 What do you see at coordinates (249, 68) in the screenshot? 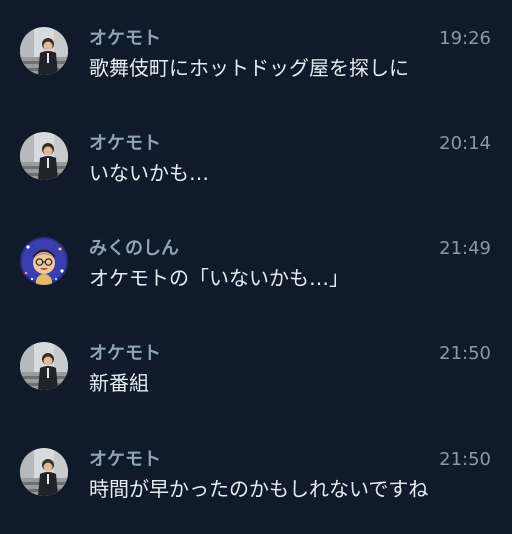
I see `message-text: 歌舞伎町にホットドッグ屋を探しに` at bounding box center [249, 68].